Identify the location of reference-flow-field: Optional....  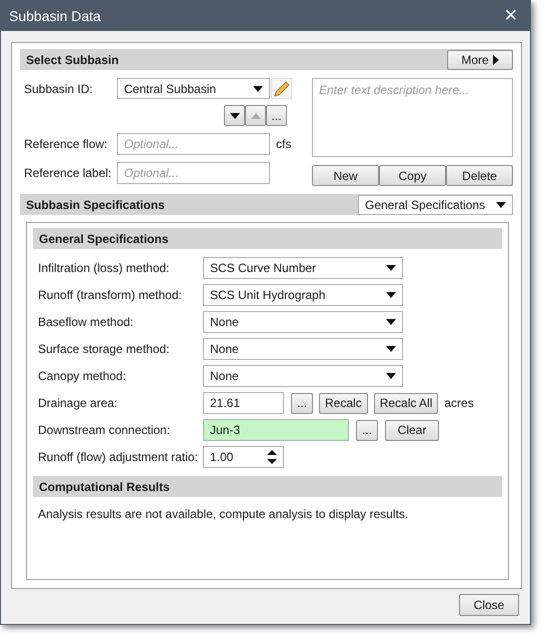
(193, 144).